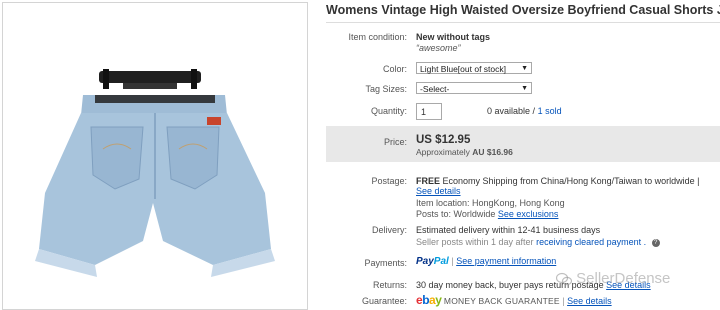  What do you see at coordinates (432, 261) in the screenshot?
I see `paypal-logo: PayPal` at bounding box center [432, 261].